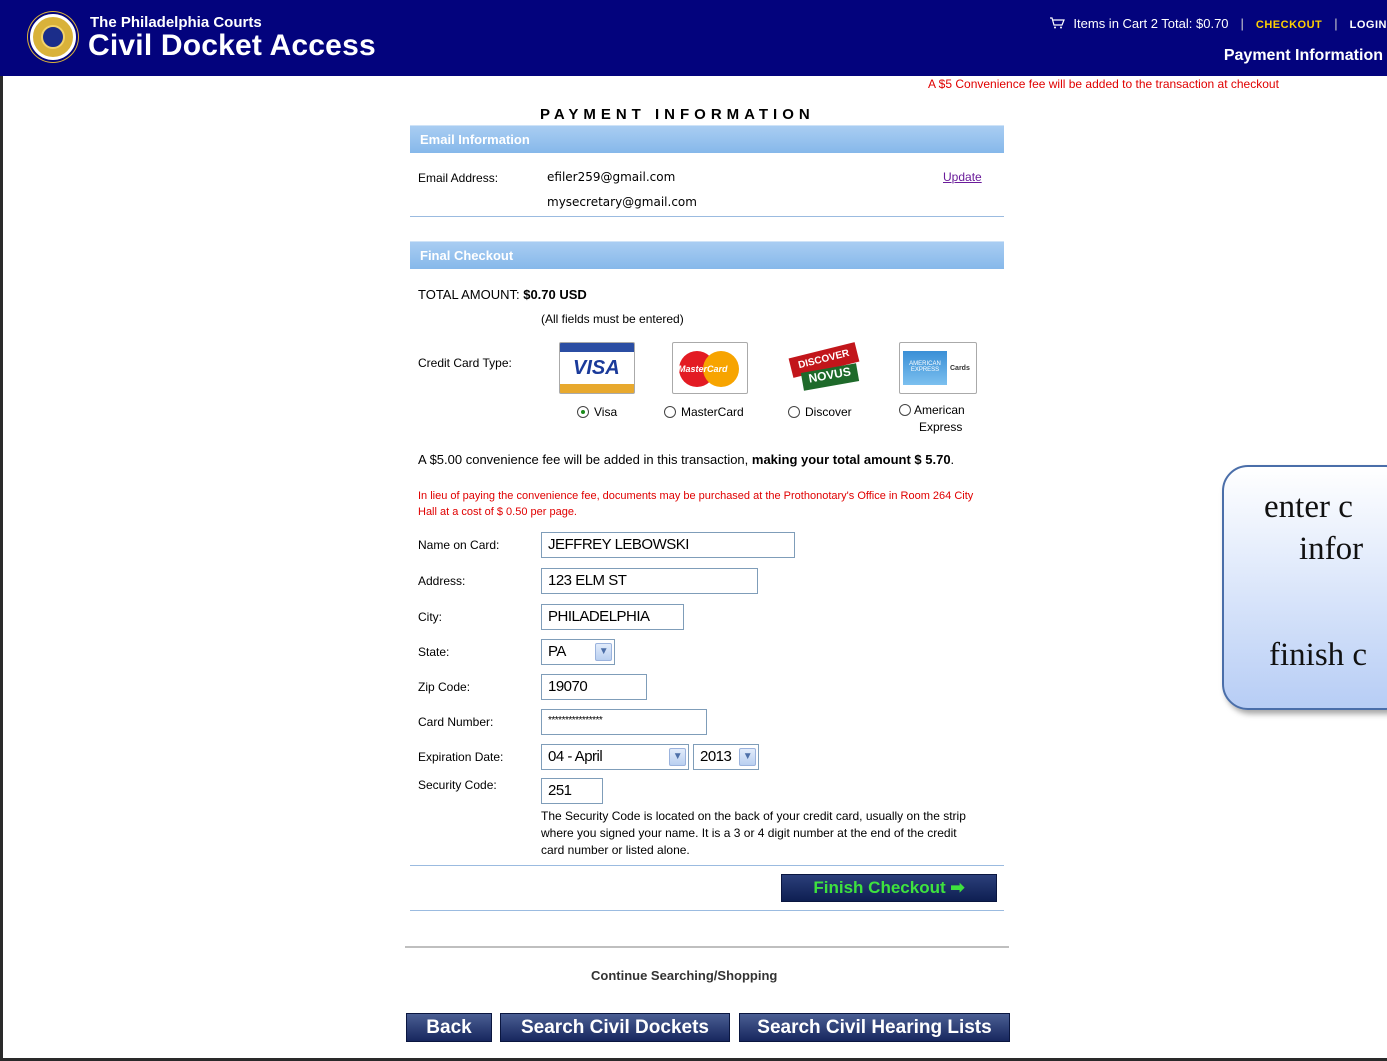 This screenshot has height=1061, width=1387. I want to click on update-email-link: Update, so click(962, 177).